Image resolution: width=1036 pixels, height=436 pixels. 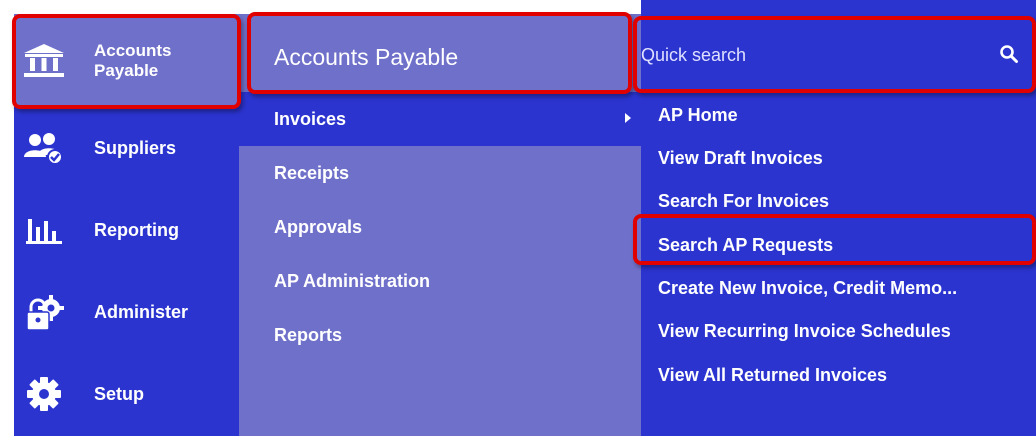 What do you see at coordinates (1009, 54) in the screenshot?
I see `search-icon` at bounding box center [1009, 54].